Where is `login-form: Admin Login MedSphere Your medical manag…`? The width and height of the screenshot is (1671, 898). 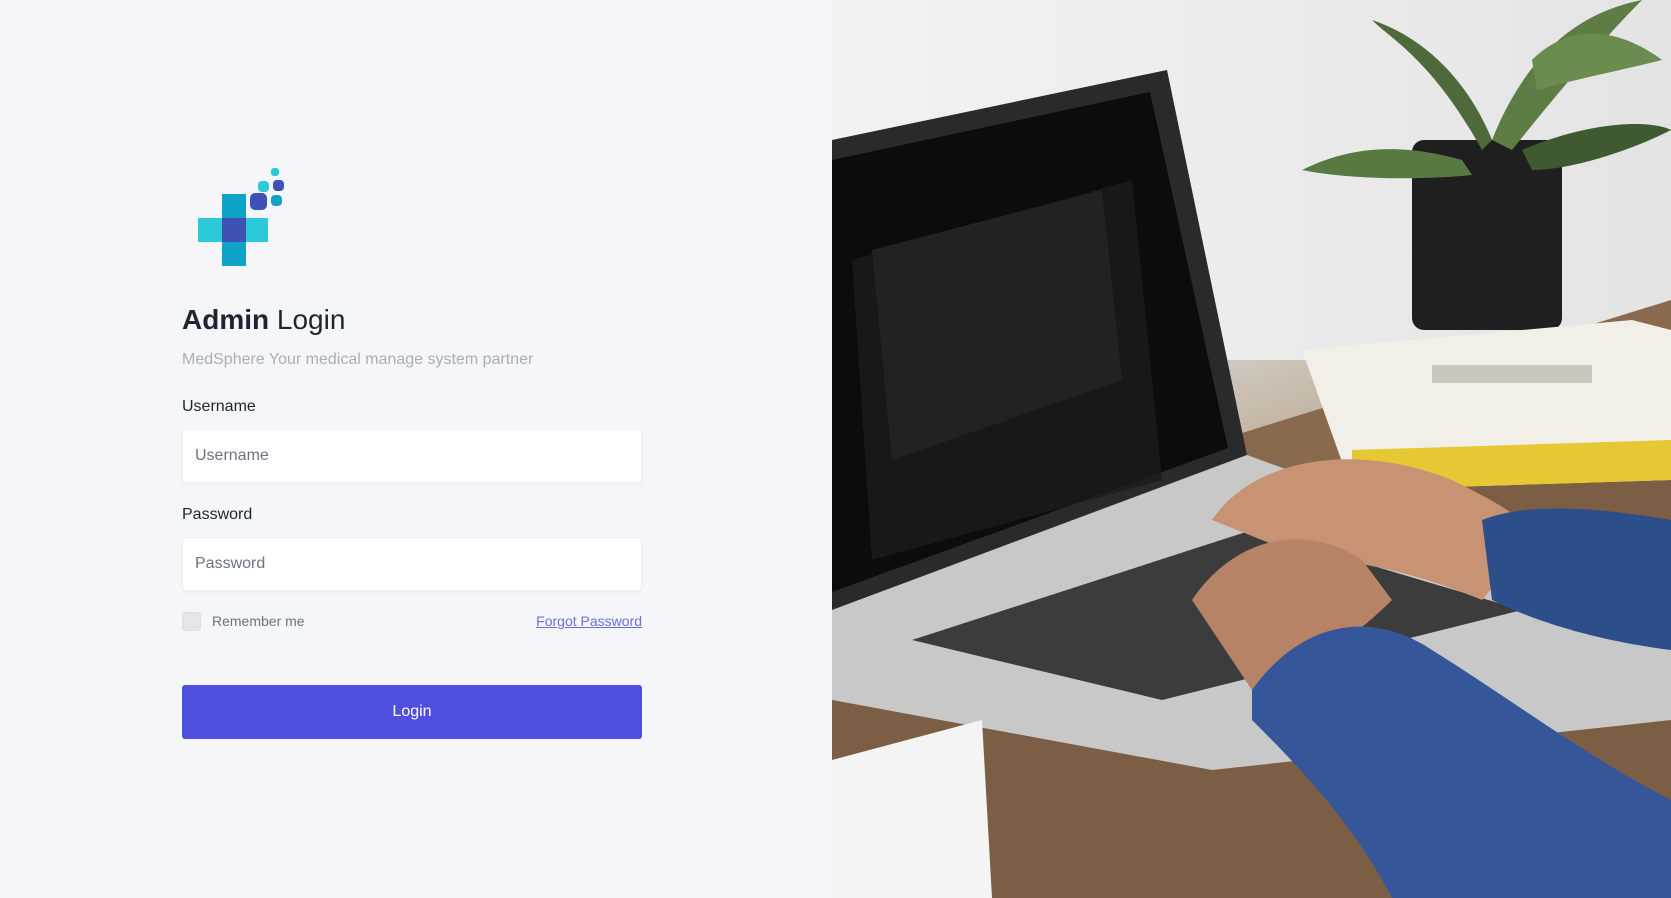 login-form: Admin Login MedSphere Your medical manag… is located at coordinates (412, 519).